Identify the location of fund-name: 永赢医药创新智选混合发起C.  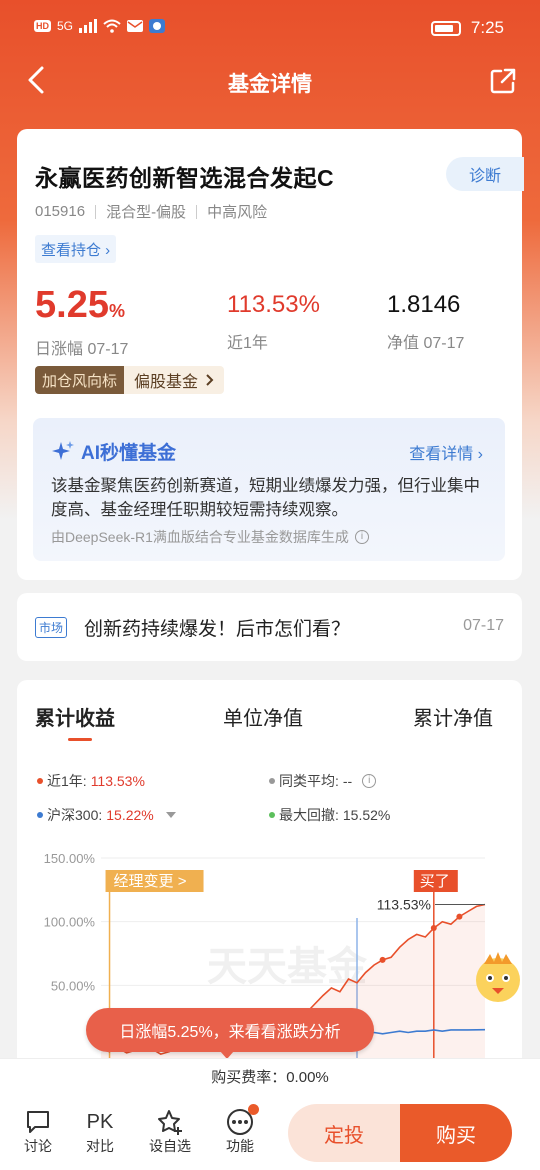
(185, 178).